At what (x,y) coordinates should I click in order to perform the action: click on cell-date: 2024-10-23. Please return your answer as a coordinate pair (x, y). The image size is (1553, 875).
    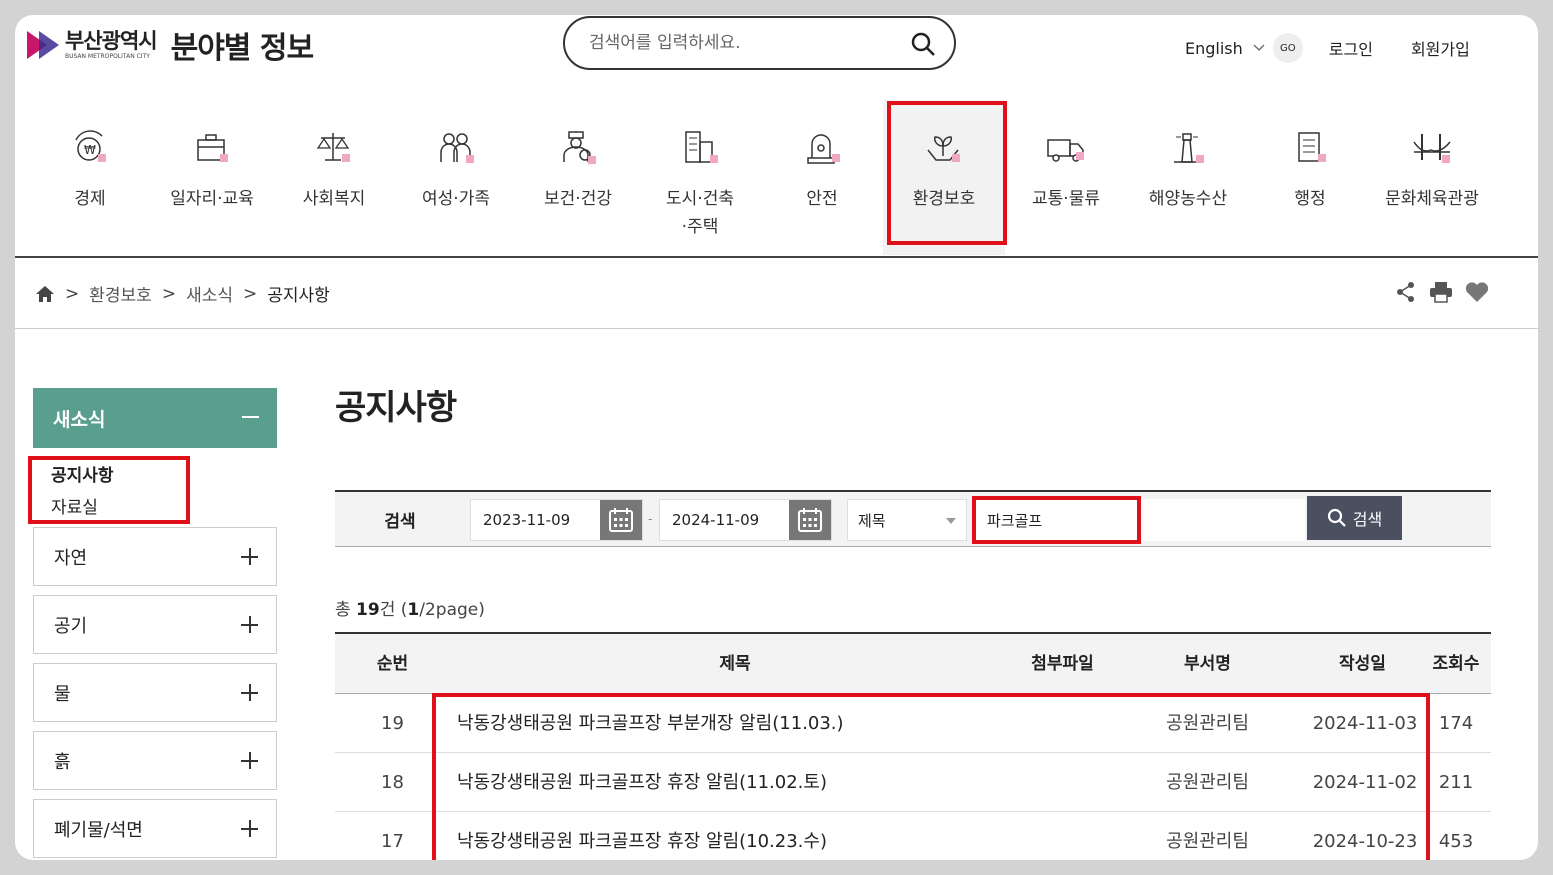
    Looking at the image, I should click on (1365, 841).